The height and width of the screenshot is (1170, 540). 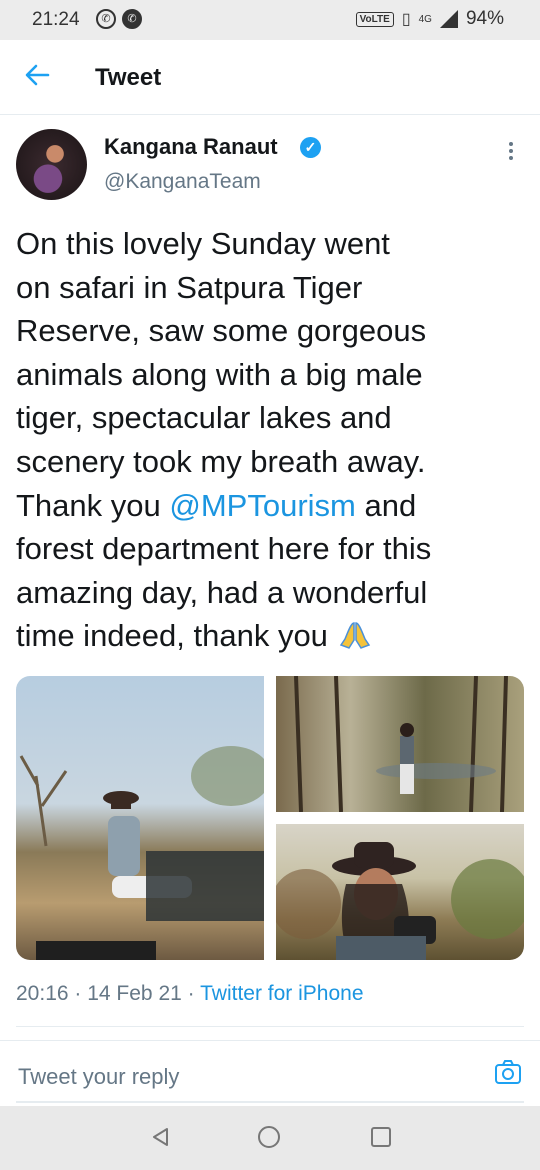 I want to click on recents-square-icon, so click(x=381, y=1137).